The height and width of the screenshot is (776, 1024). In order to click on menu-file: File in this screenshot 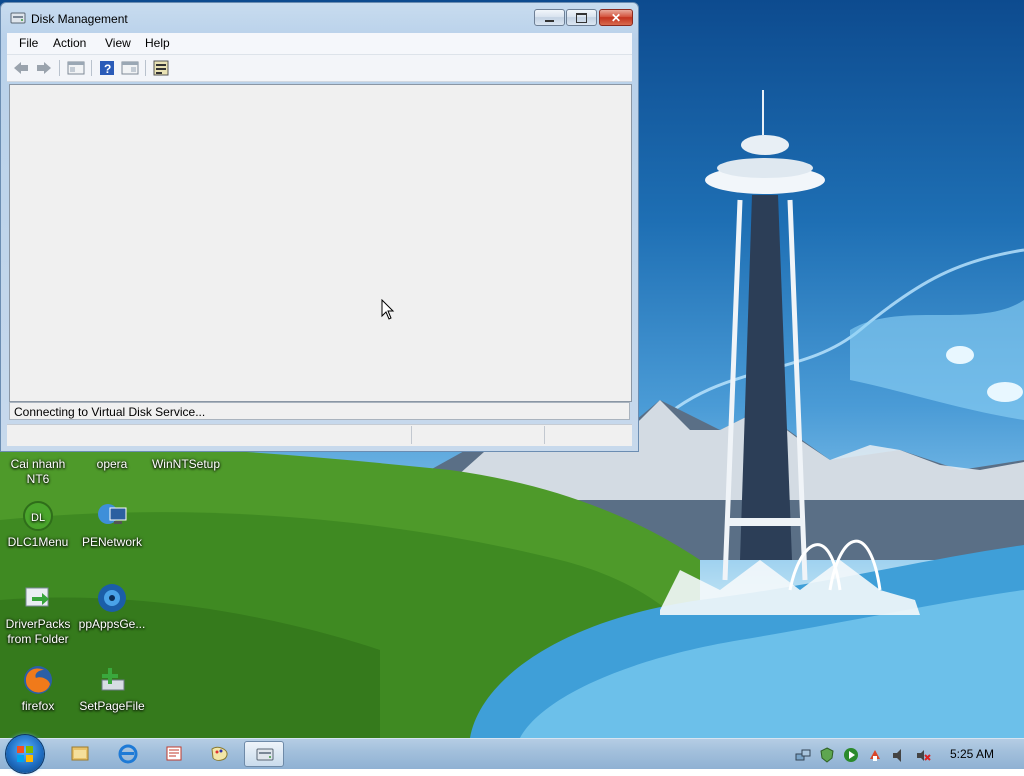, I will do `click(28, 43)`.